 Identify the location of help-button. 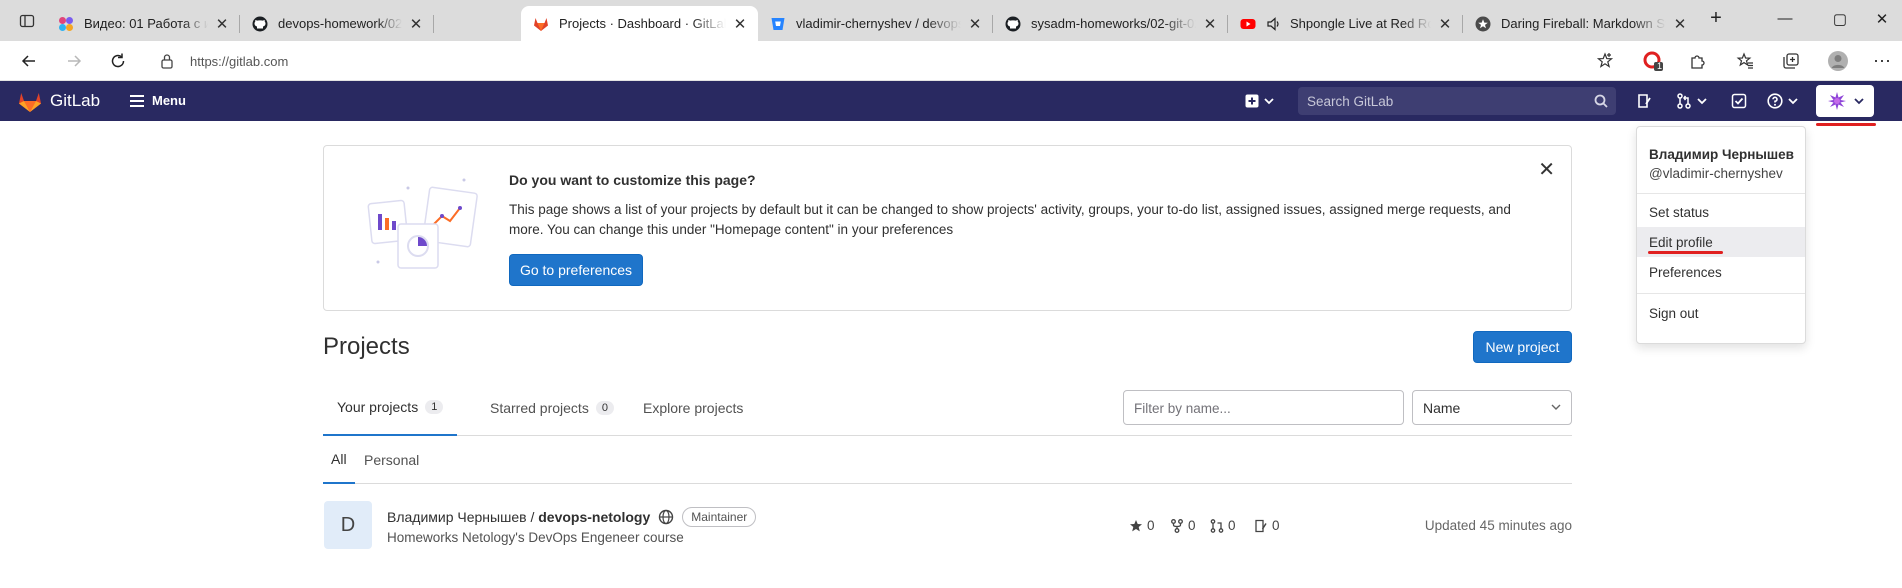
(1782, 101).